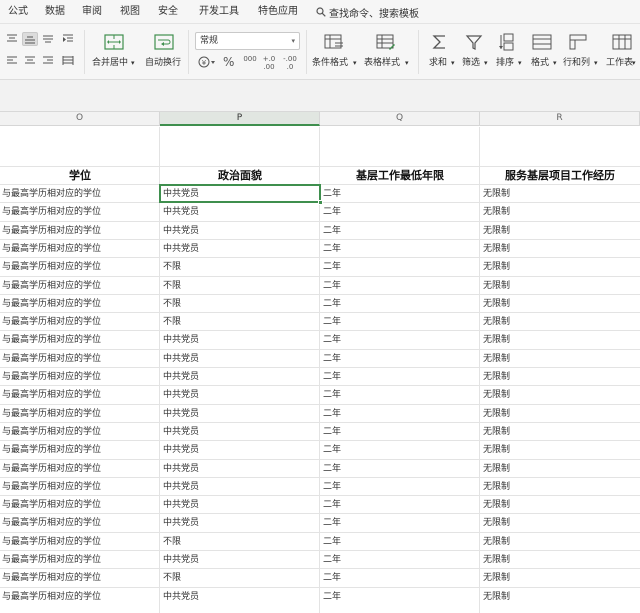 The width and height of the screenshot is (640, 613). What do you see at coordinates (80, 119) in the screenshot?
I see `column-header-o: O` at bounding box center [80, 119].